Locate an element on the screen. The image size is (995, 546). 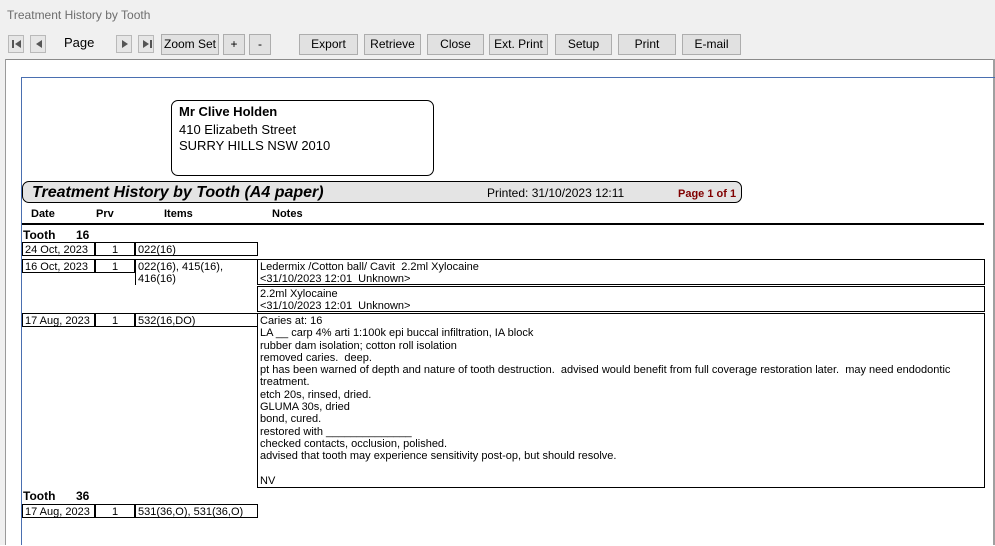
row-date: 16 Oct, 2023 is located at coordinates (58, 266).